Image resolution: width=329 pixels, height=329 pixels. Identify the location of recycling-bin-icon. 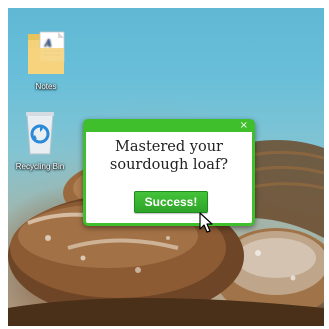
(40, 133).